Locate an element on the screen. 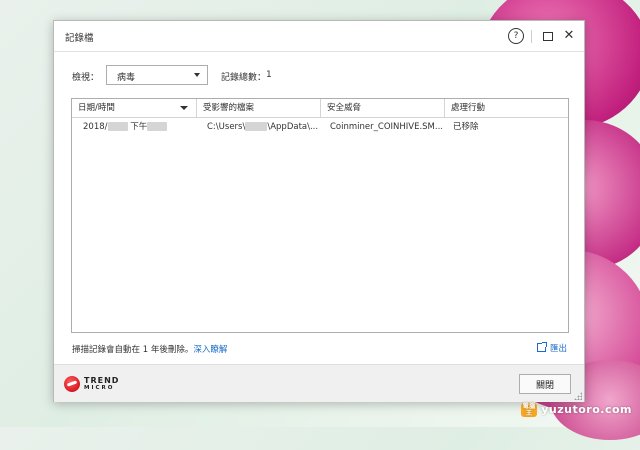 This screenshot has height=450, width=640. table-header: 日期/時間 受影響的檔案 安全威脅 處理行動 is located at coordinates (320, 108).